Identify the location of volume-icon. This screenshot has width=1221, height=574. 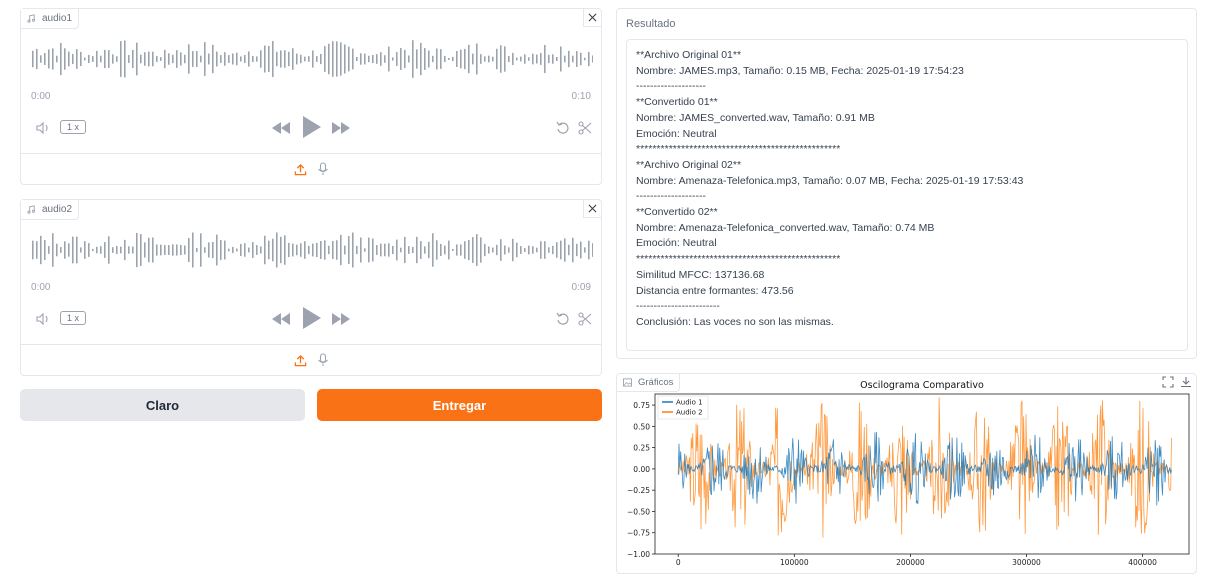
(42, 128).